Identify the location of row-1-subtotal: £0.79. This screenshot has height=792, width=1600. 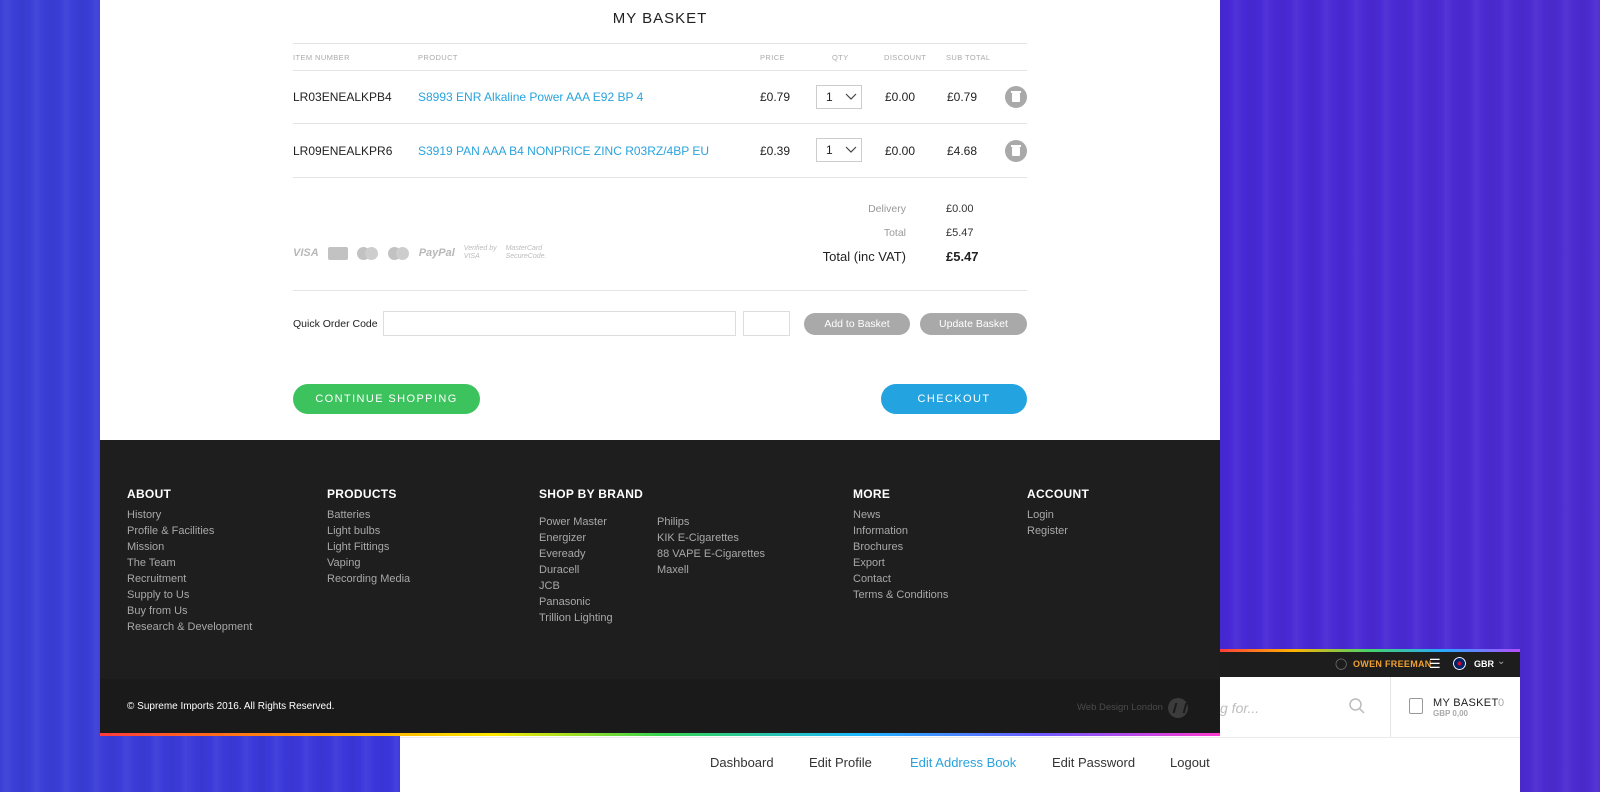
(962, 97).